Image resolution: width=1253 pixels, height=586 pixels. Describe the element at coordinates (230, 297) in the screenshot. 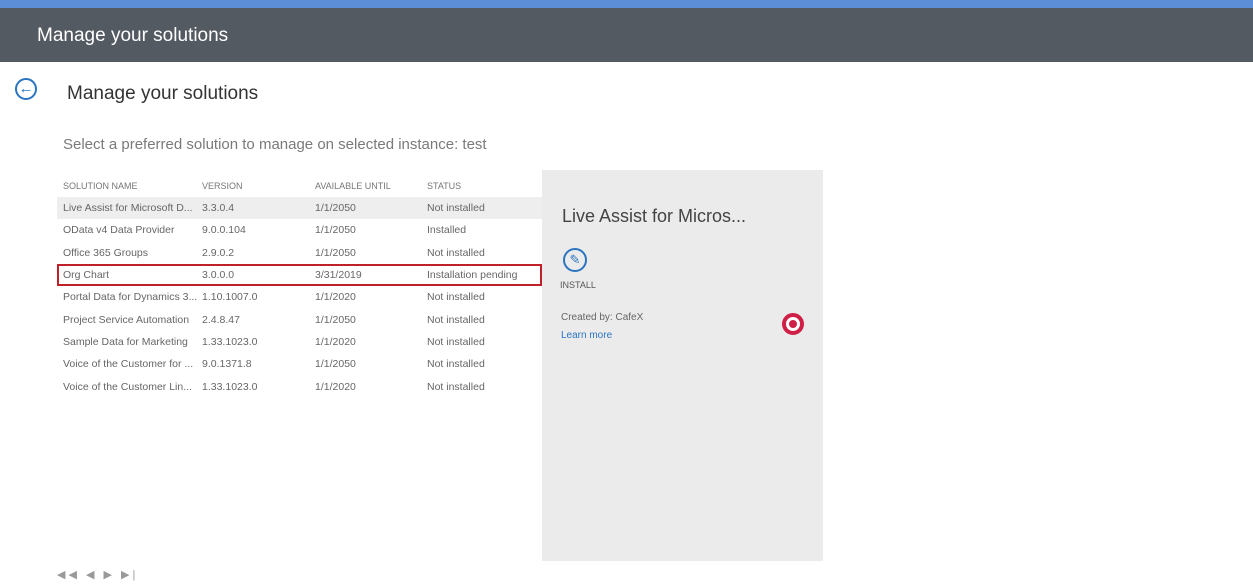

I see `cell-version: 1.10.1007.0` at that location.